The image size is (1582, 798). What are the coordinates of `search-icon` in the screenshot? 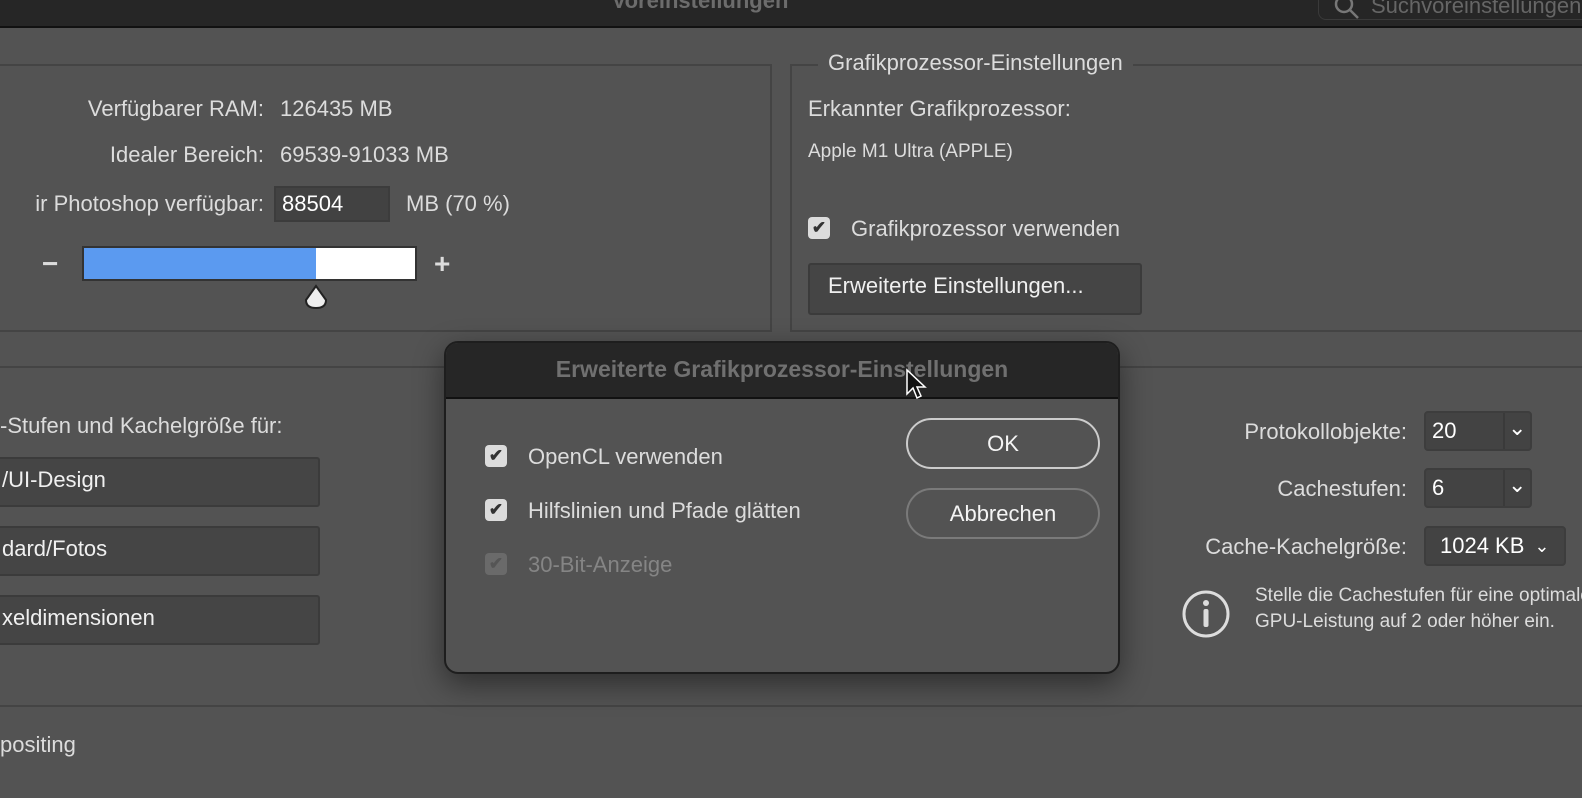 It's located at (1346, 9).